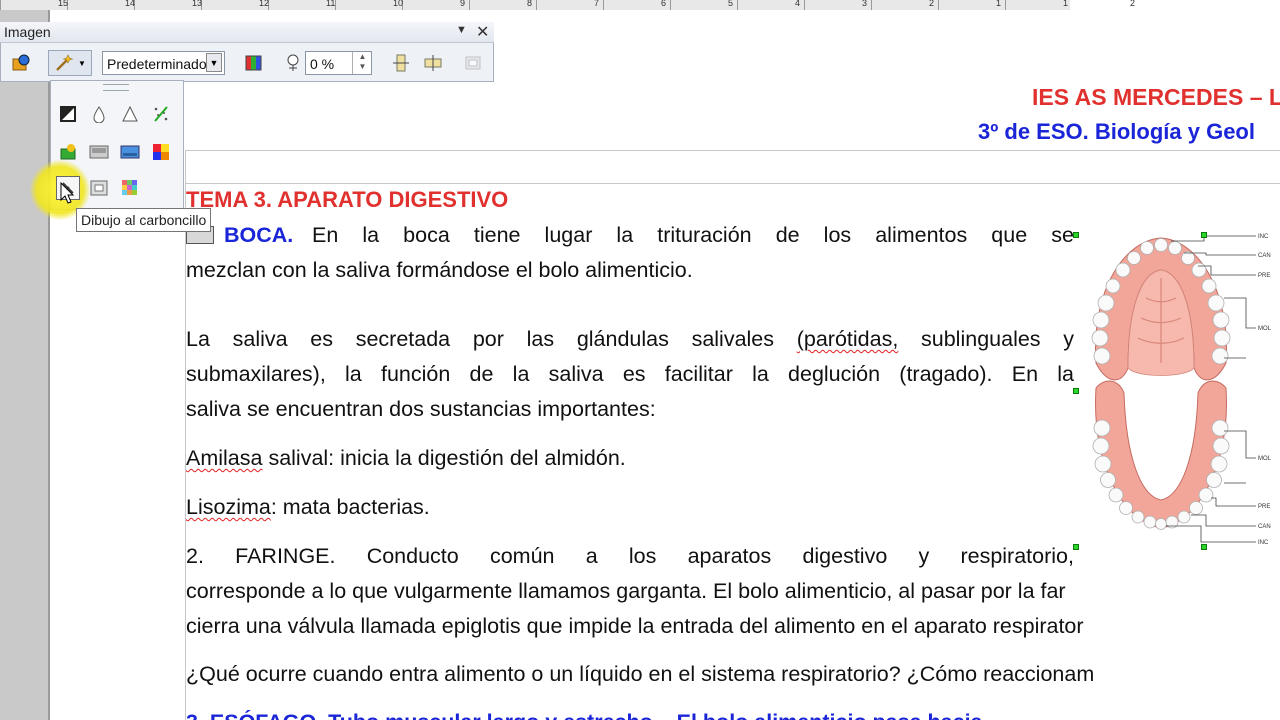 Image resolution: width=1280 pixels, height=720 pixels. Describe the element at coordinates (258, 235) in the screenshot. I see `boca-heading: BOCA.` at that location.